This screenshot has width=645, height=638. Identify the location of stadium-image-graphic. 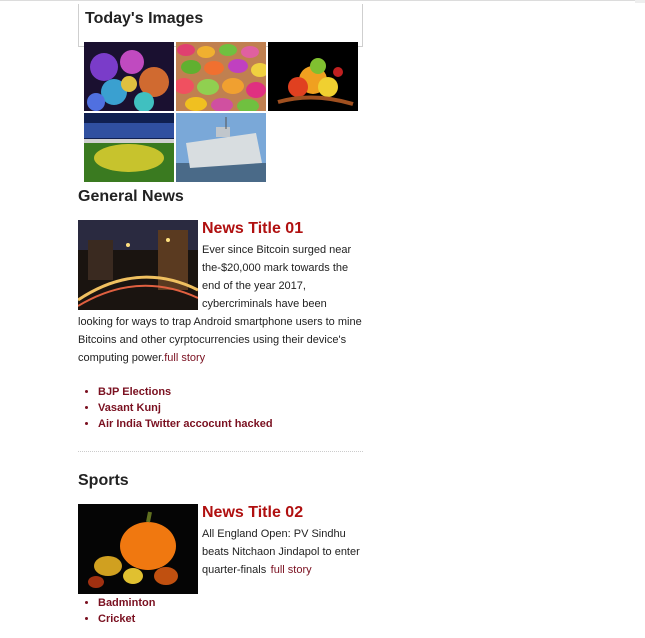
(129, 147).